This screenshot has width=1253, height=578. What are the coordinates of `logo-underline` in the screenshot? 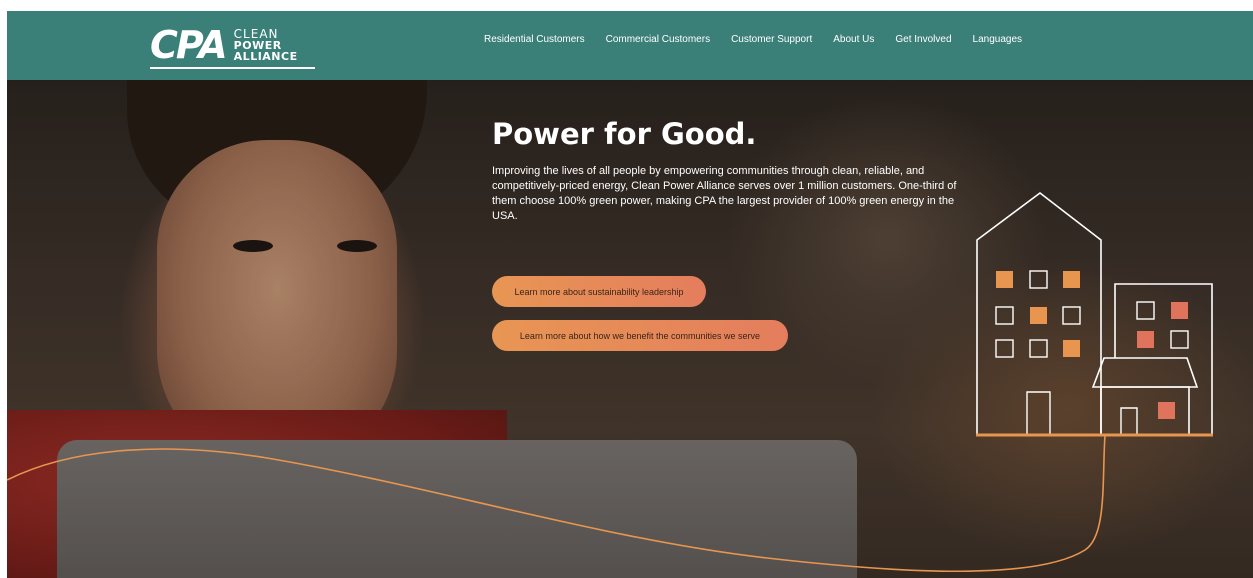 It's located at (232, 68).